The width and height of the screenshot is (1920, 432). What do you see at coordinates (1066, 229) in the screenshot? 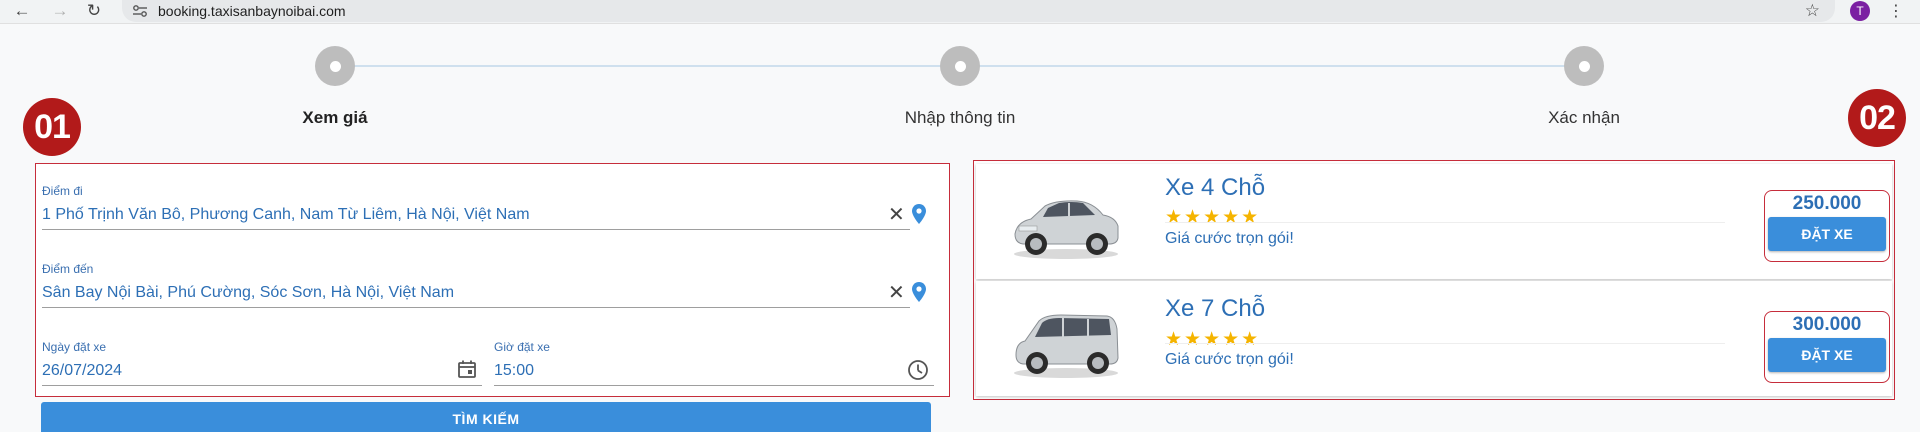
I see `sedan-car-image` at bounding box center [1066, 229].